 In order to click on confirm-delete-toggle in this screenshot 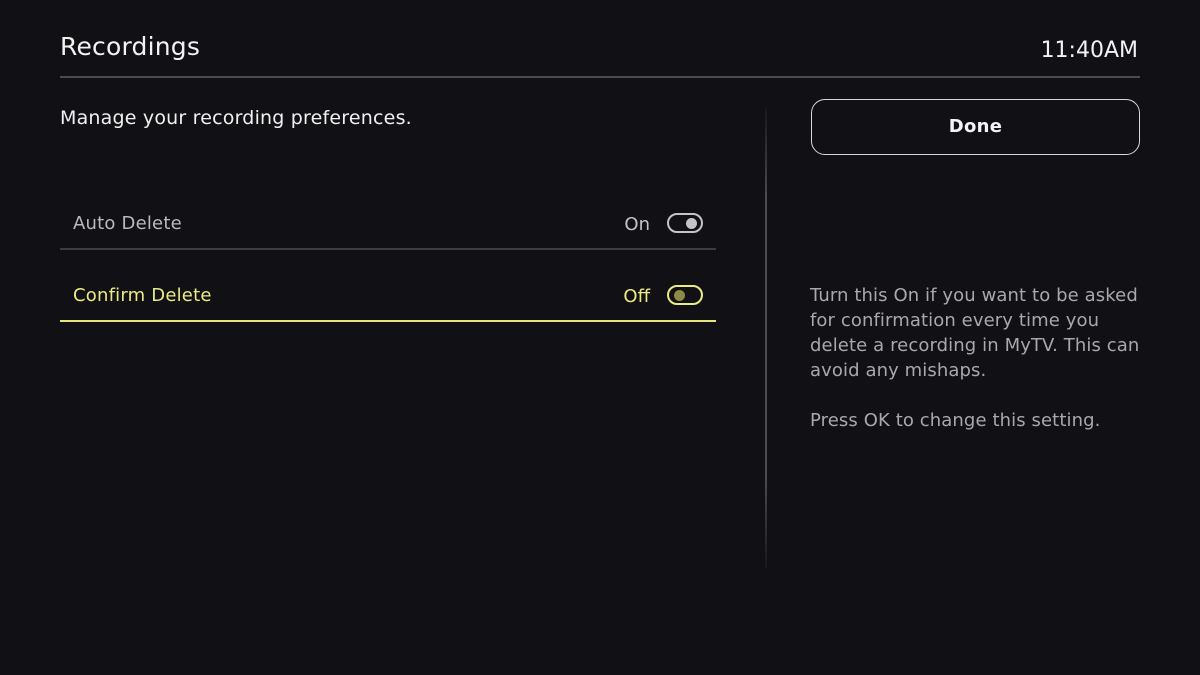, I will do `click(685, 295)`.